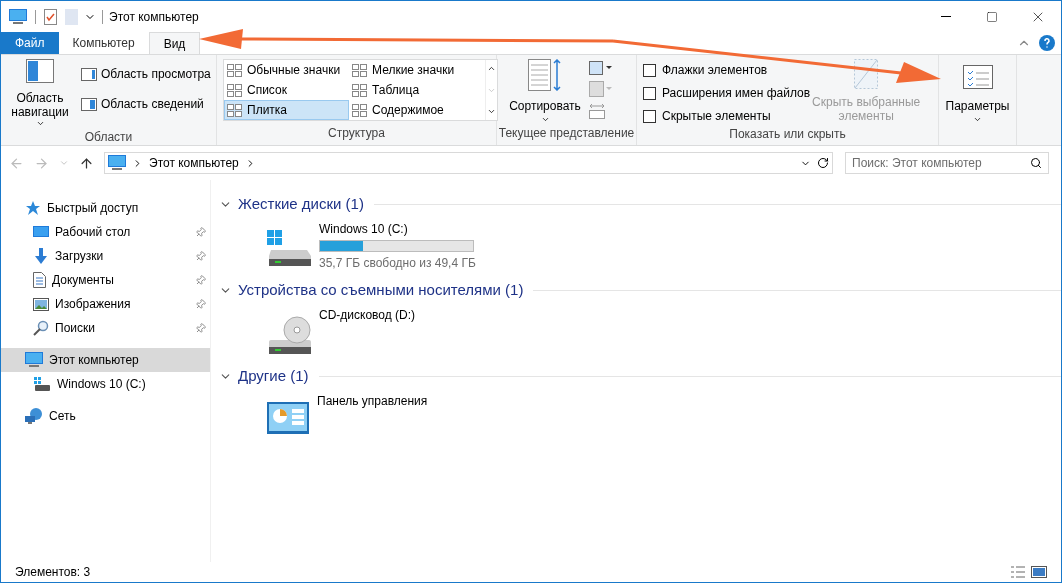 The width and height of the screenshot is (1062, 583). Describe the element at coordinates (715, 70) in the screenshot. I see `checkbox-label: Флажки элементов` at that location.